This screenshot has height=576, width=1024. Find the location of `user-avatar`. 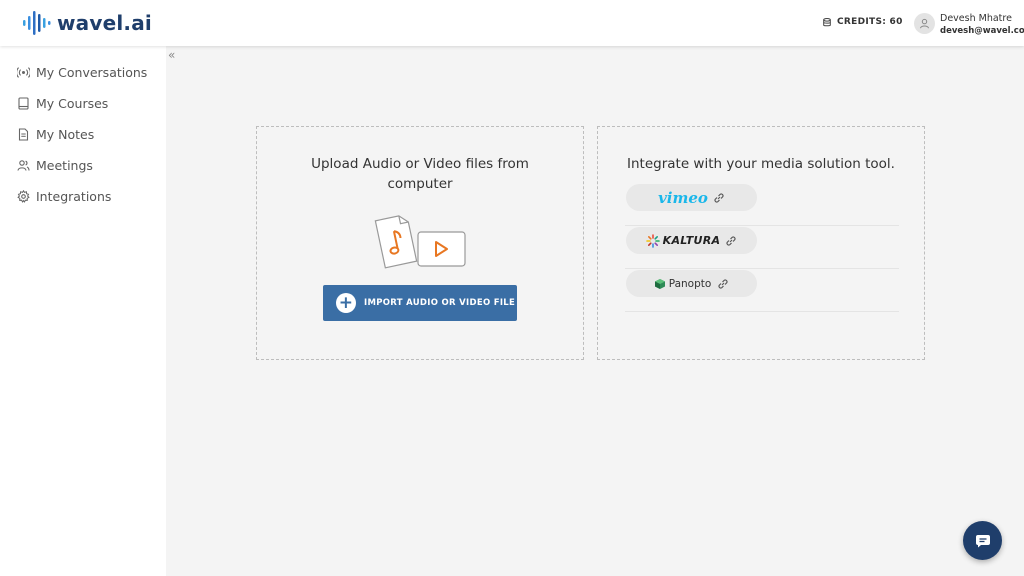

user-avatar is located at coordinates (924, 23).